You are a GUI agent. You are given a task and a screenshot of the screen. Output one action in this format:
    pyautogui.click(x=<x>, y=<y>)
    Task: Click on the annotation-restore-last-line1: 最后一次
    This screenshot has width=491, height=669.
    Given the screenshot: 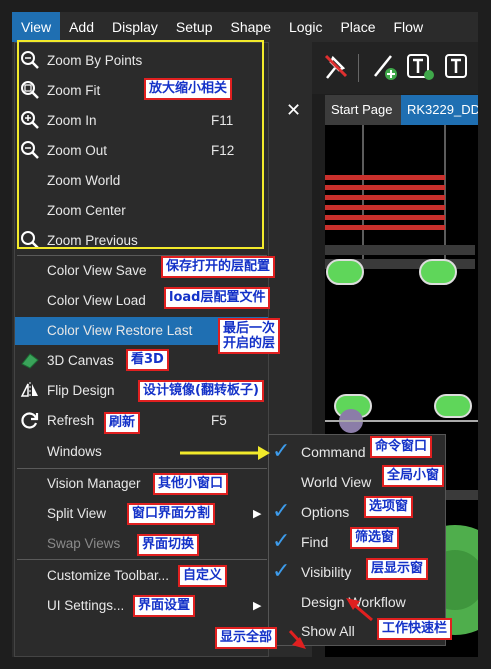 What is the action you would take?
    pyautogui.click(x=249, y=328)
    